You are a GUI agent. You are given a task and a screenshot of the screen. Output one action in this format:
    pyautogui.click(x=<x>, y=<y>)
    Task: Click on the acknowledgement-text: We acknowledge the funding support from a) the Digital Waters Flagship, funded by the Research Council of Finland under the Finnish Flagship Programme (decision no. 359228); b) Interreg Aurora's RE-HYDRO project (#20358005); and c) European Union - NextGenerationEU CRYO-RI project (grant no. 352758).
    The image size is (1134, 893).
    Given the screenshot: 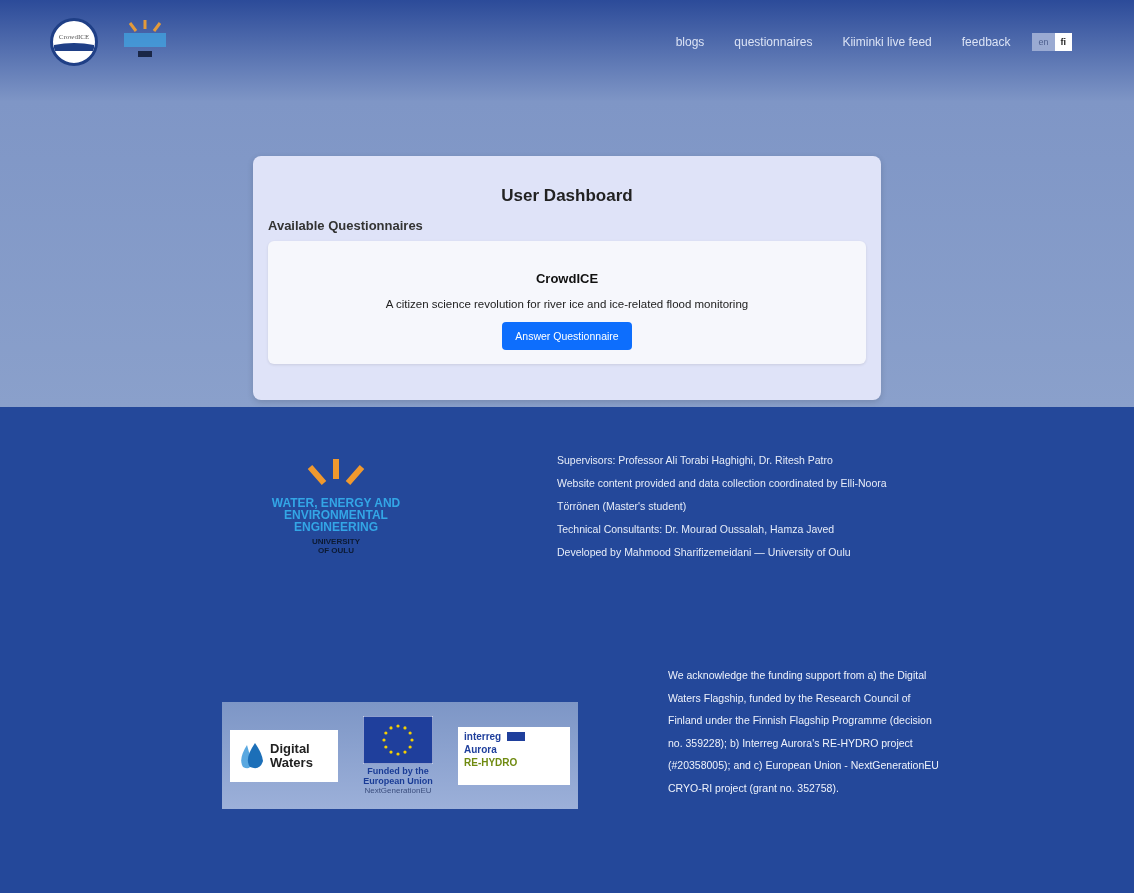 What is the action you would take?
    pyautogui.click(x=804, y=732)
    